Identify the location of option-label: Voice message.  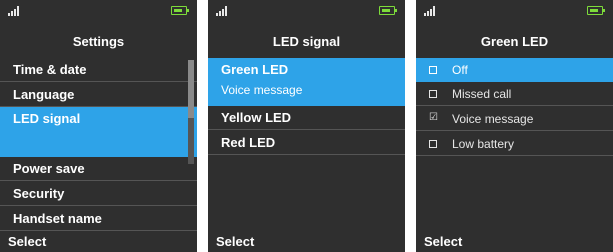
(493, 119).